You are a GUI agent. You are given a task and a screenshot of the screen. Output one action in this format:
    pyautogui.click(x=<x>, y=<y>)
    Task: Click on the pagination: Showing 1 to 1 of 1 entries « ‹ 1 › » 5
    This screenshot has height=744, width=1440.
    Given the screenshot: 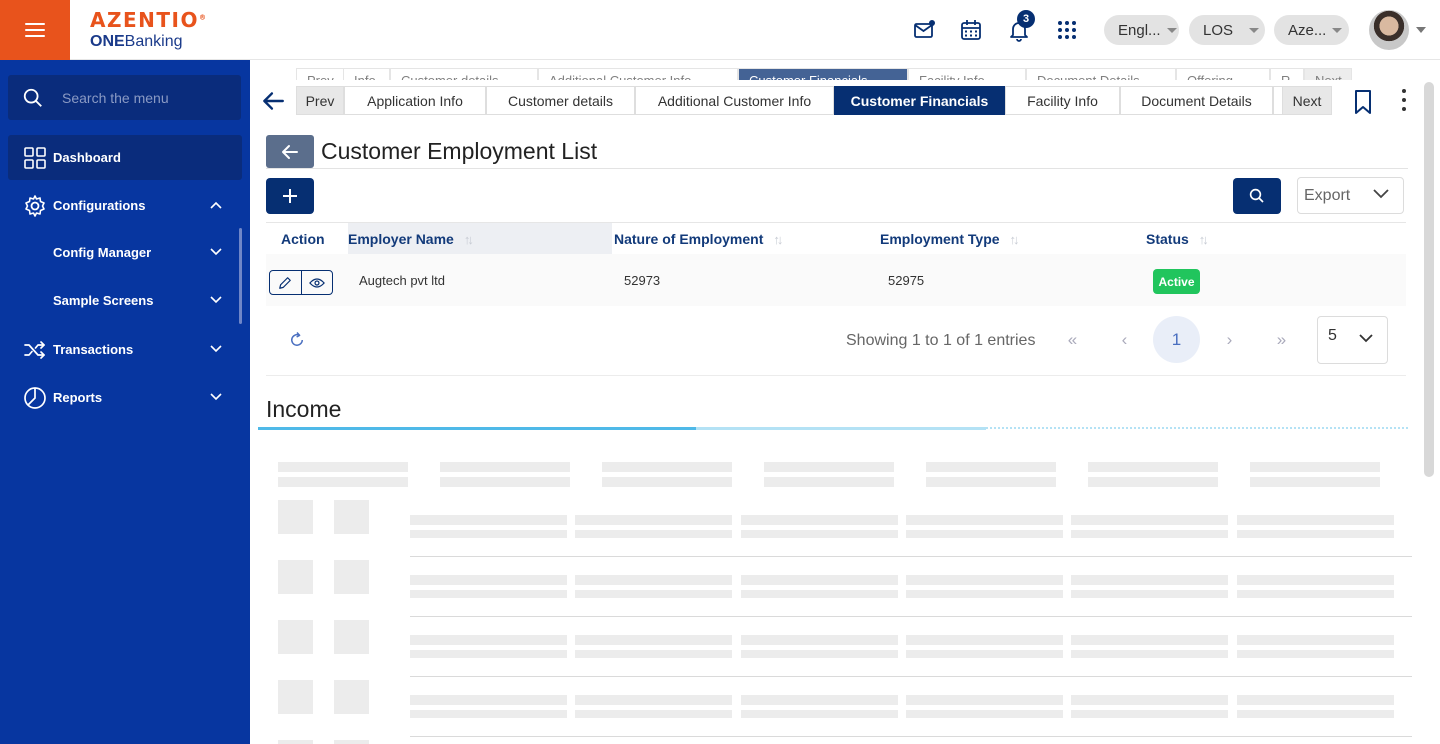 What is the action you would take?
    pyautogui.click(x=836, y=346)
    